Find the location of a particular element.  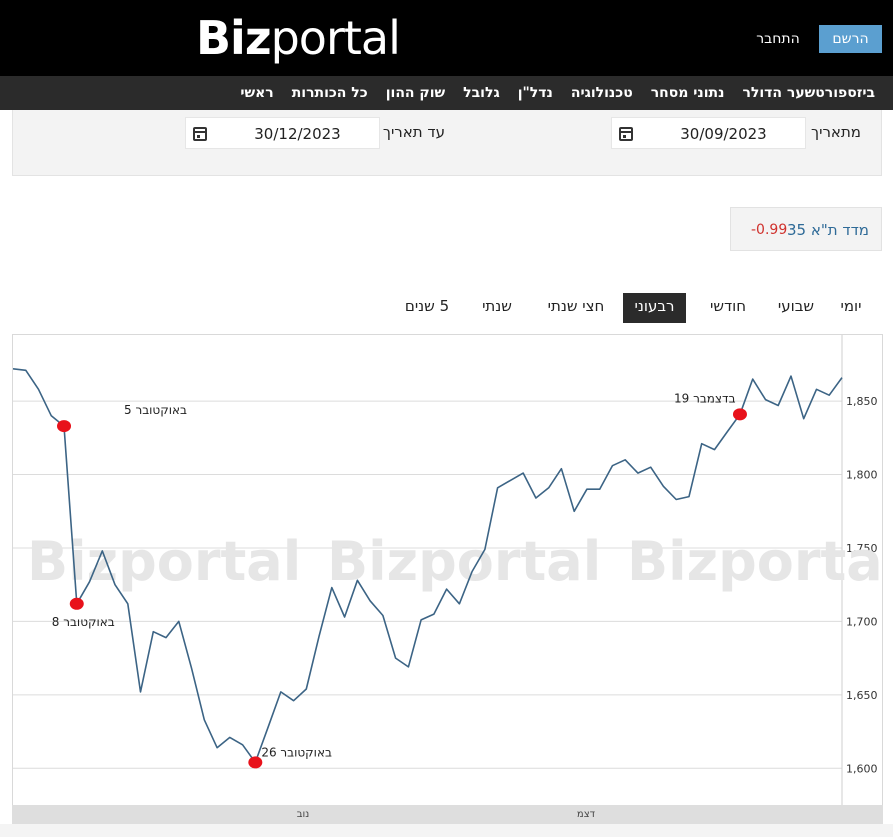

from-date-input: 30/09/2023 is located at coordinates (708, 133).